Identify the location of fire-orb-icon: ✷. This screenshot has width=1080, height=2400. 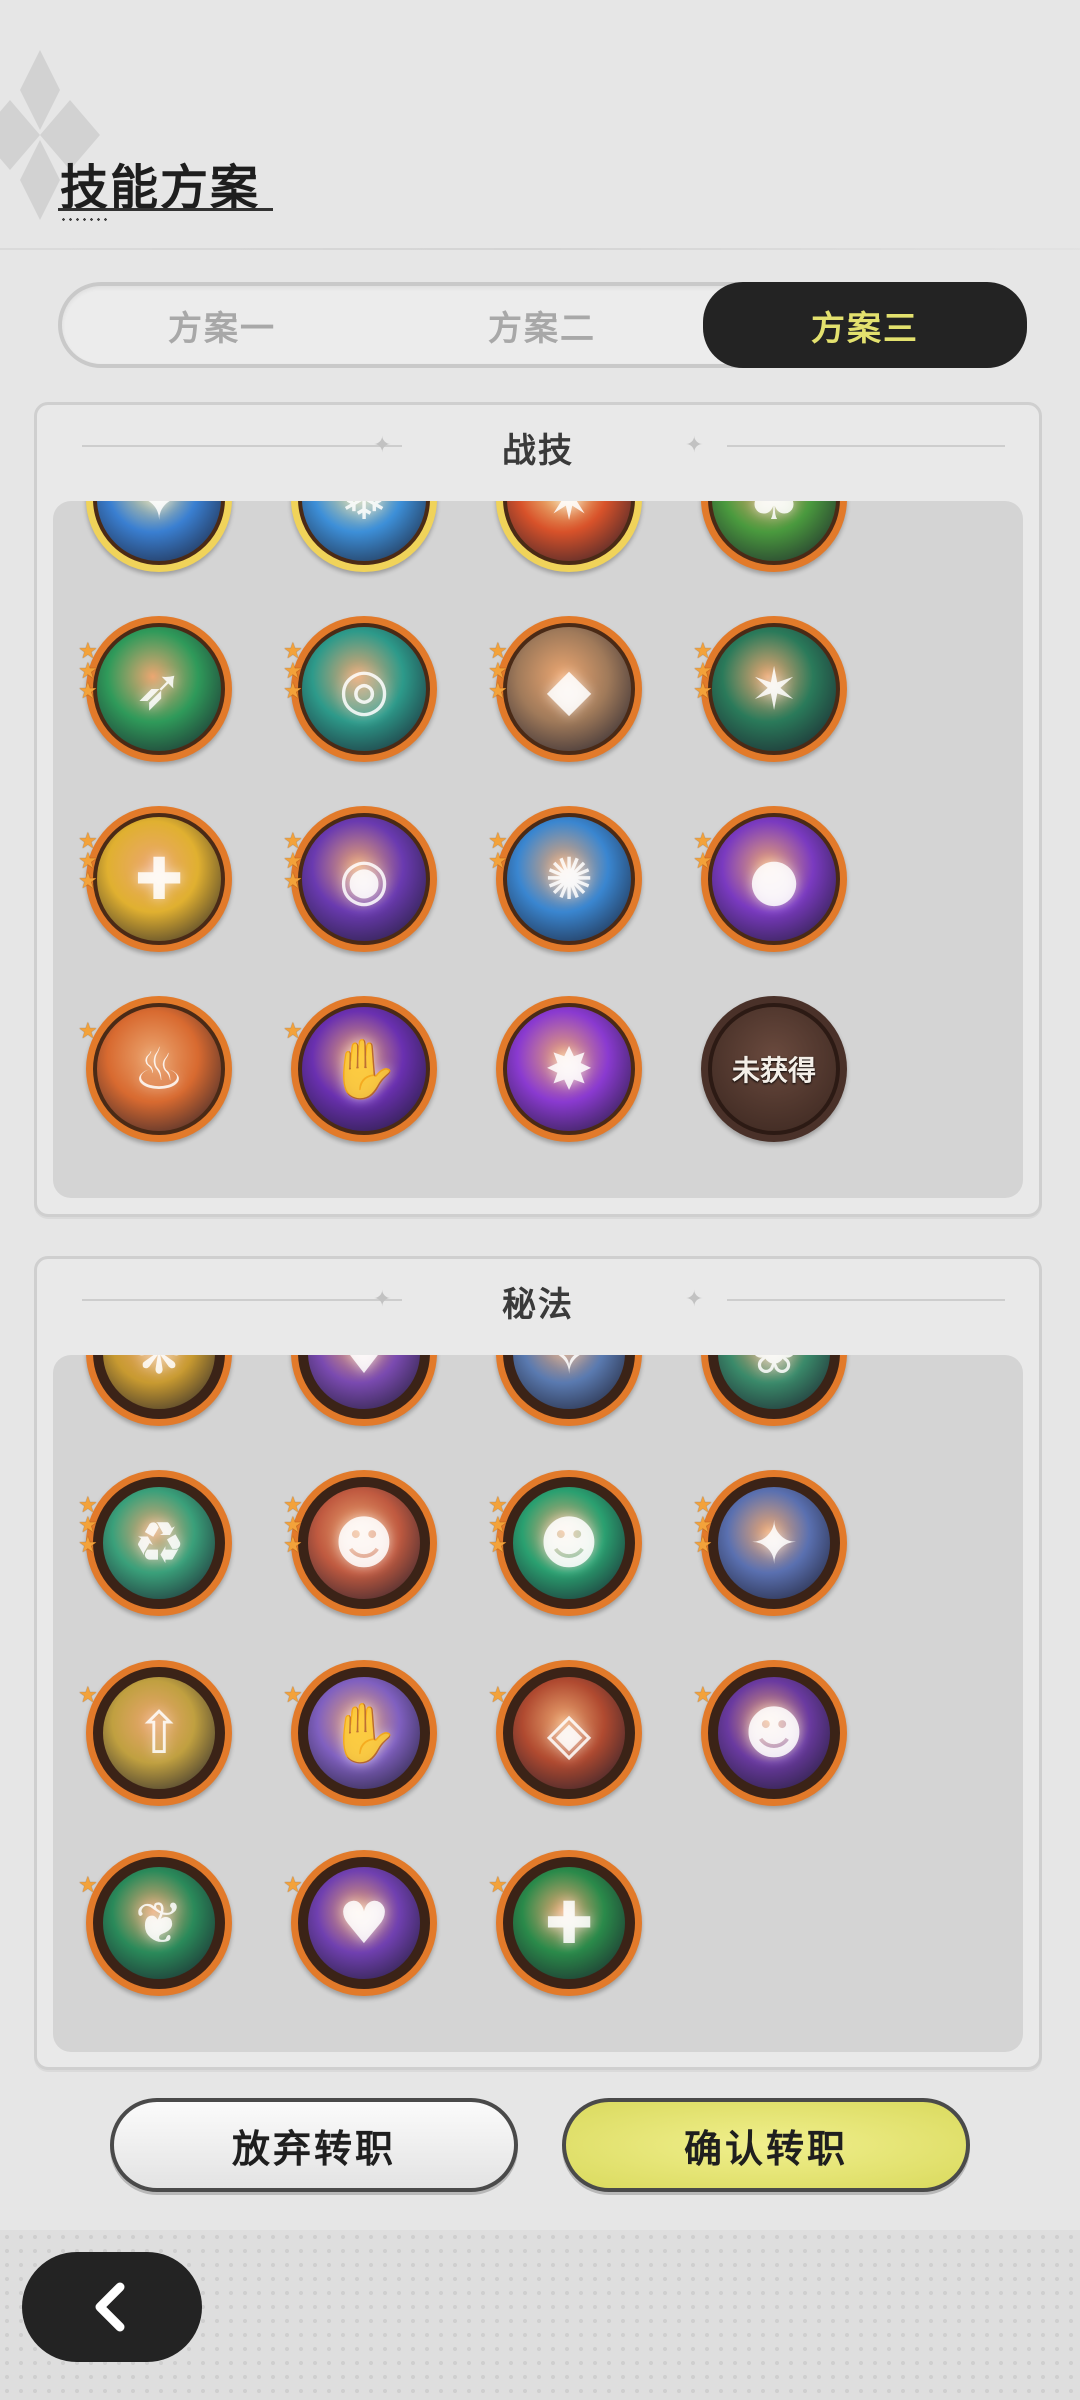
(569, 533).